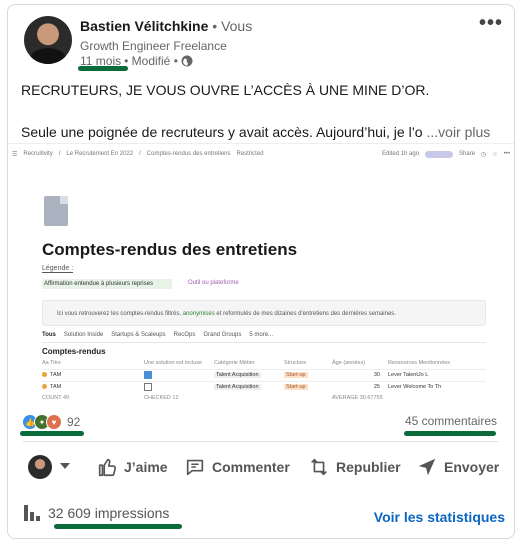 This screenshot has height=543, width=521. Describe the element at coordinates (15, 154) in the screenshot. I see `menu-icon: ☰` at that location.